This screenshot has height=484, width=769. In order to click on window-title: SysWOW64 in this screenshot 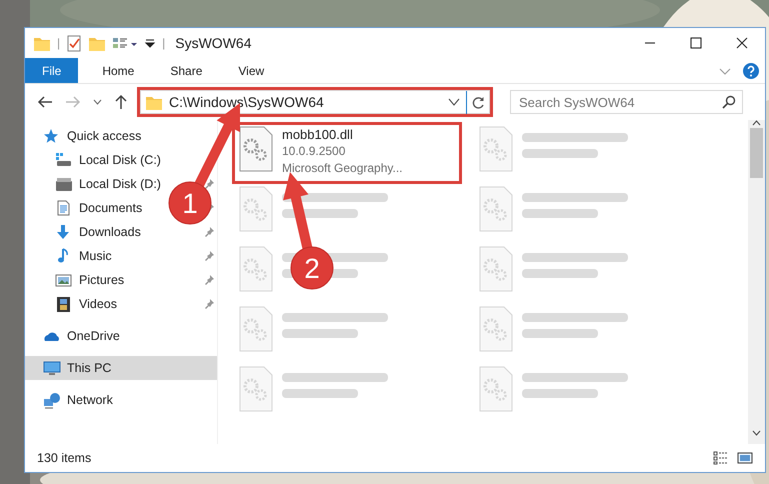, I will do `click(213, 43)`.